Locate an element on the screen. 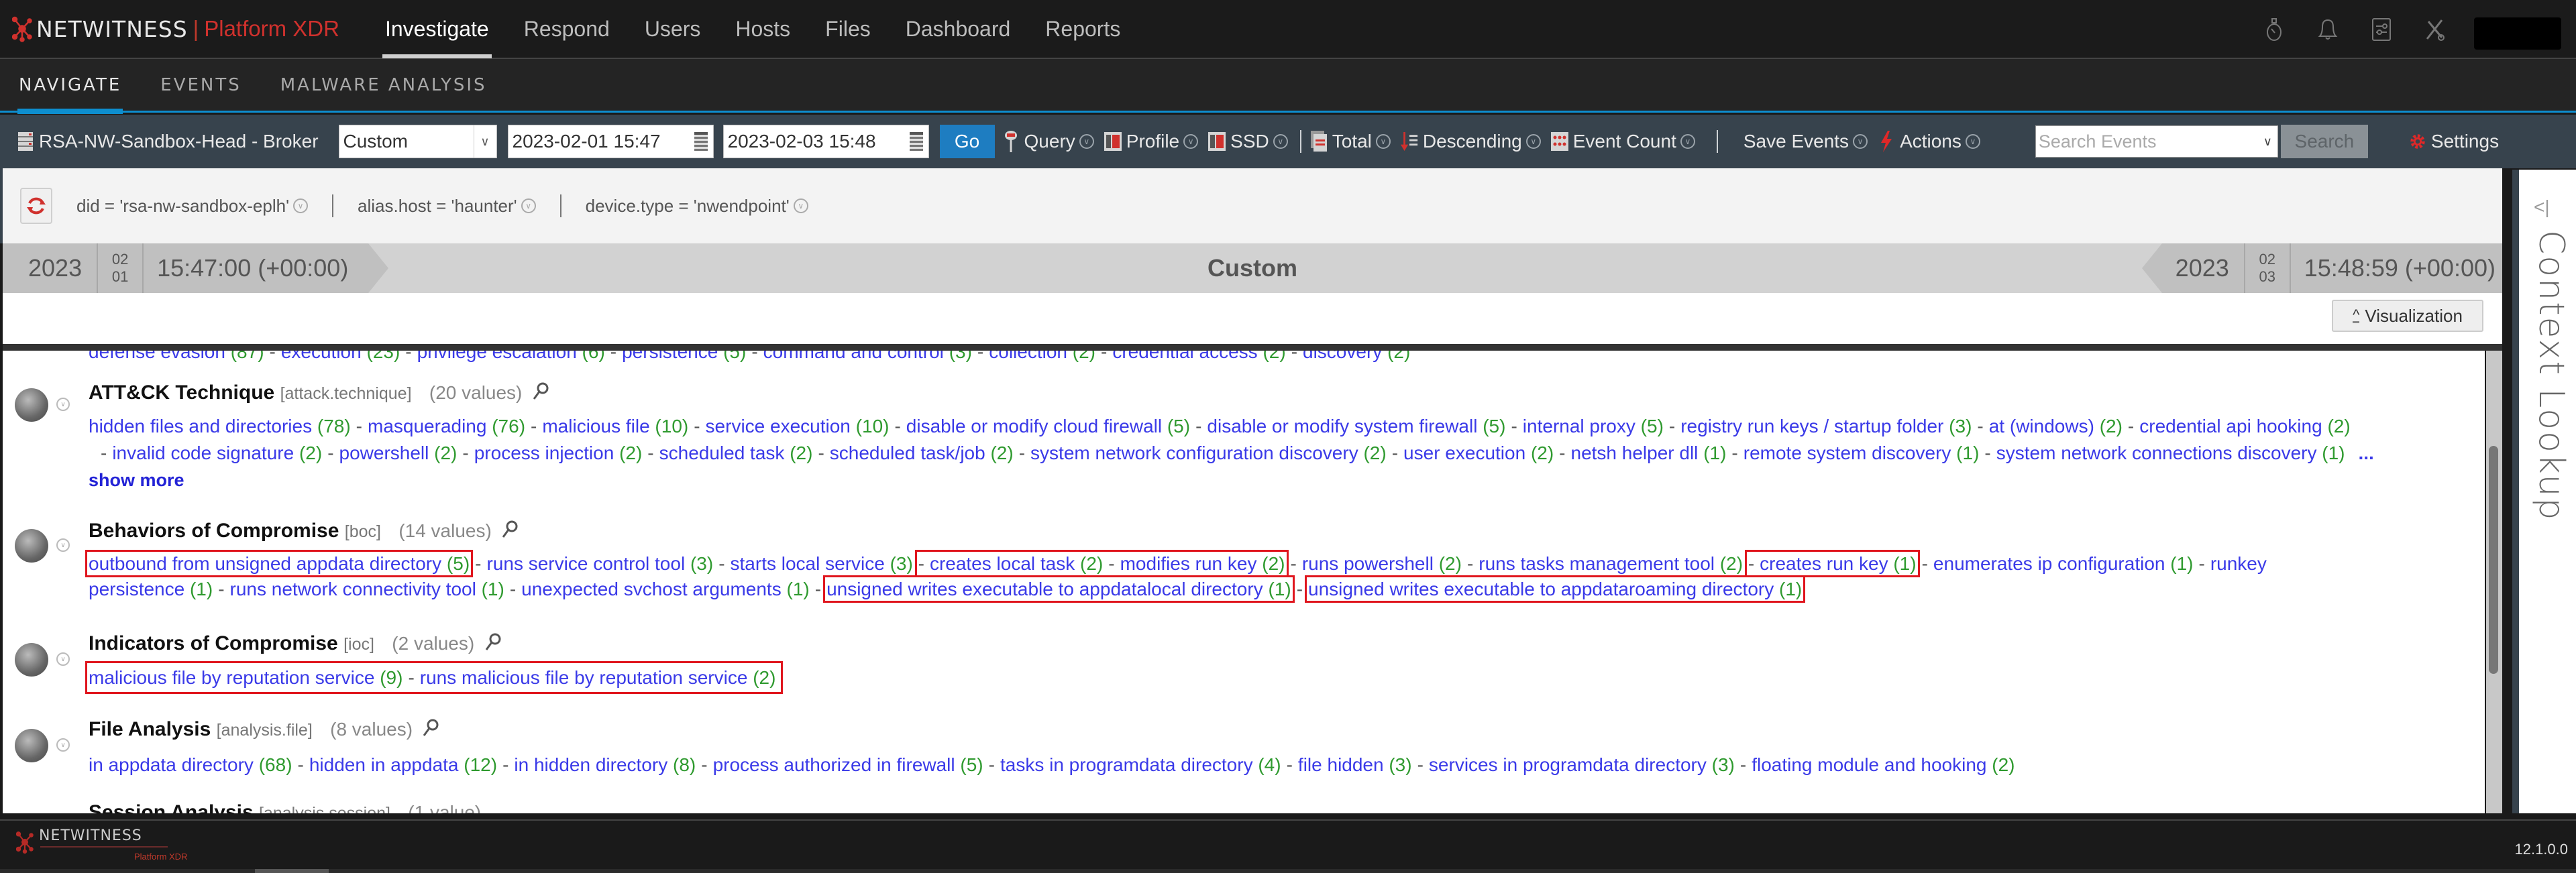  meta-value-link: outbound from unsigned appdata directory is located at coordinates (265, 563).